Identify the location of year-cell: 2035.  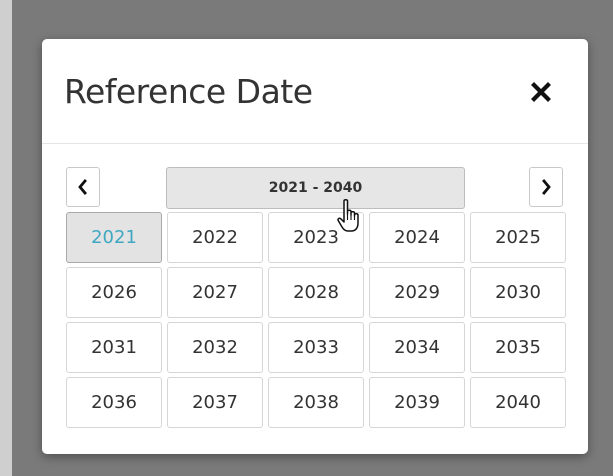
(518, 347).